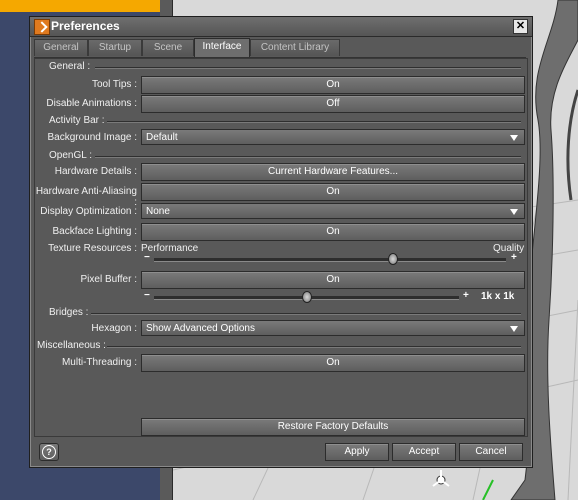 This screenshot has width=578, height=500. Describe the element at coordinates (333, 280) in the screenshot. I see `pixel-buffer-toggle: On` at that location.